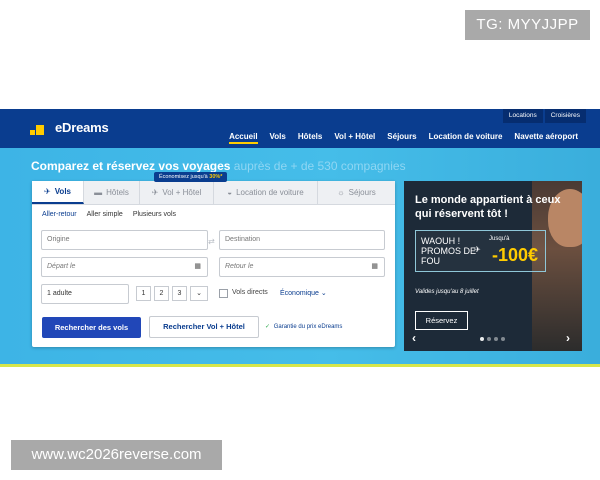 This screenshot has height=480, width=600. Describe the element at coordinates (270, 192) in the screenshot. I see `tab-location-voiture-label: Location de voiture` at that location.